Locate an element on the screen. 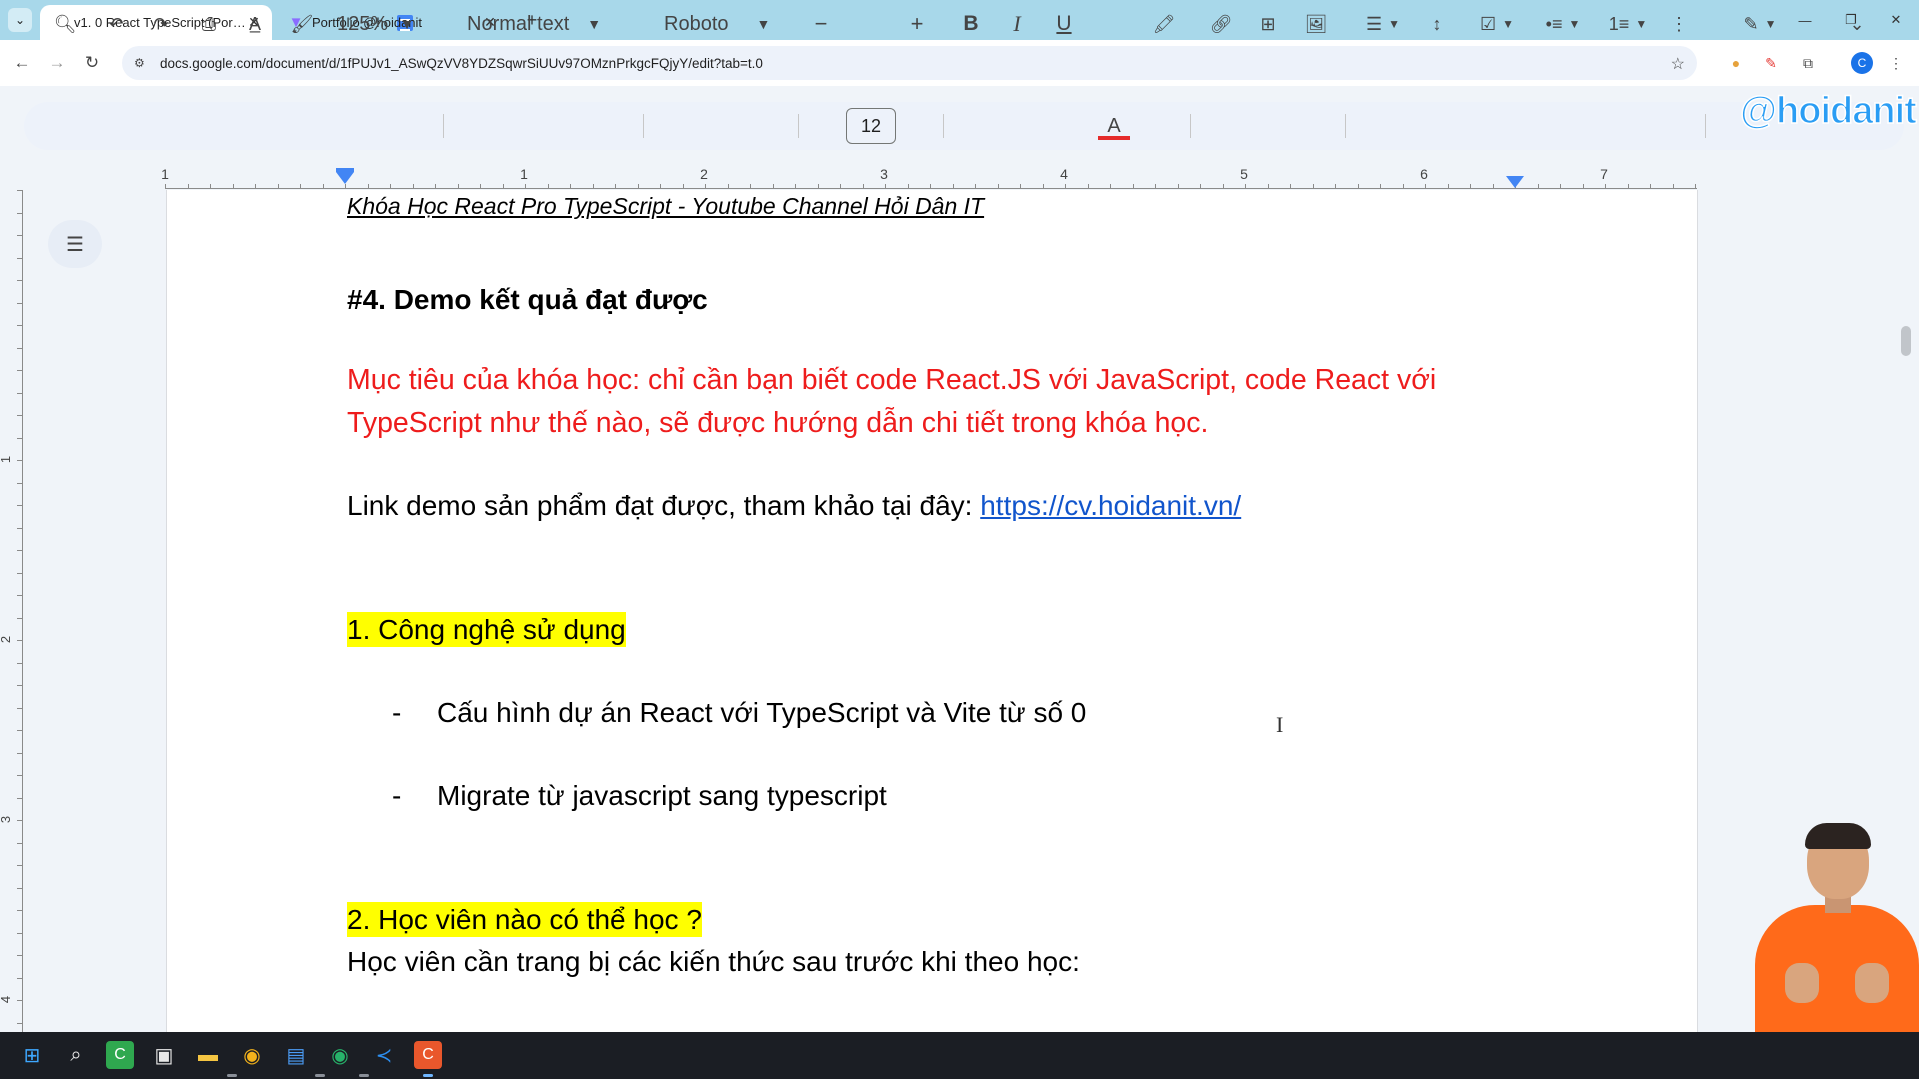  font-family-select: Roboto ▼ is located at coordinates (724, 24).